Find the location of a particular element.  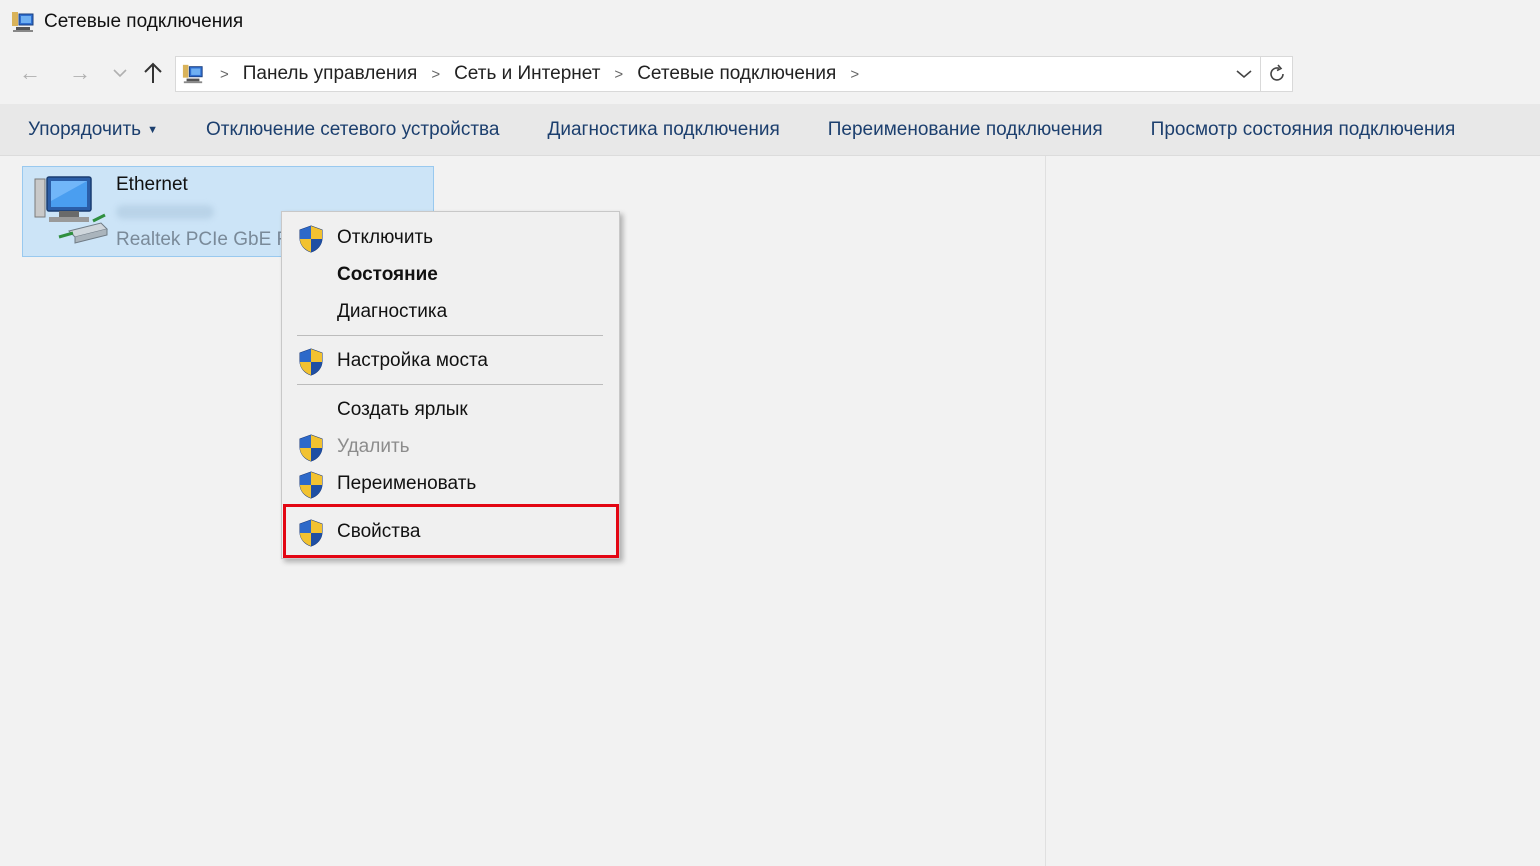

pane-divider is located at coordinates (1045, 511).